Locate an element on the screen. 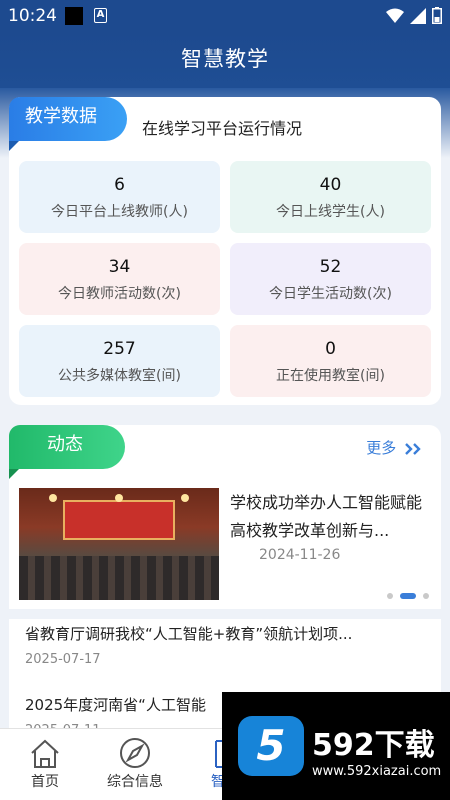 This screenshot has height=800, width=450. stat-value: 0 is located at coordinates (330, 349).